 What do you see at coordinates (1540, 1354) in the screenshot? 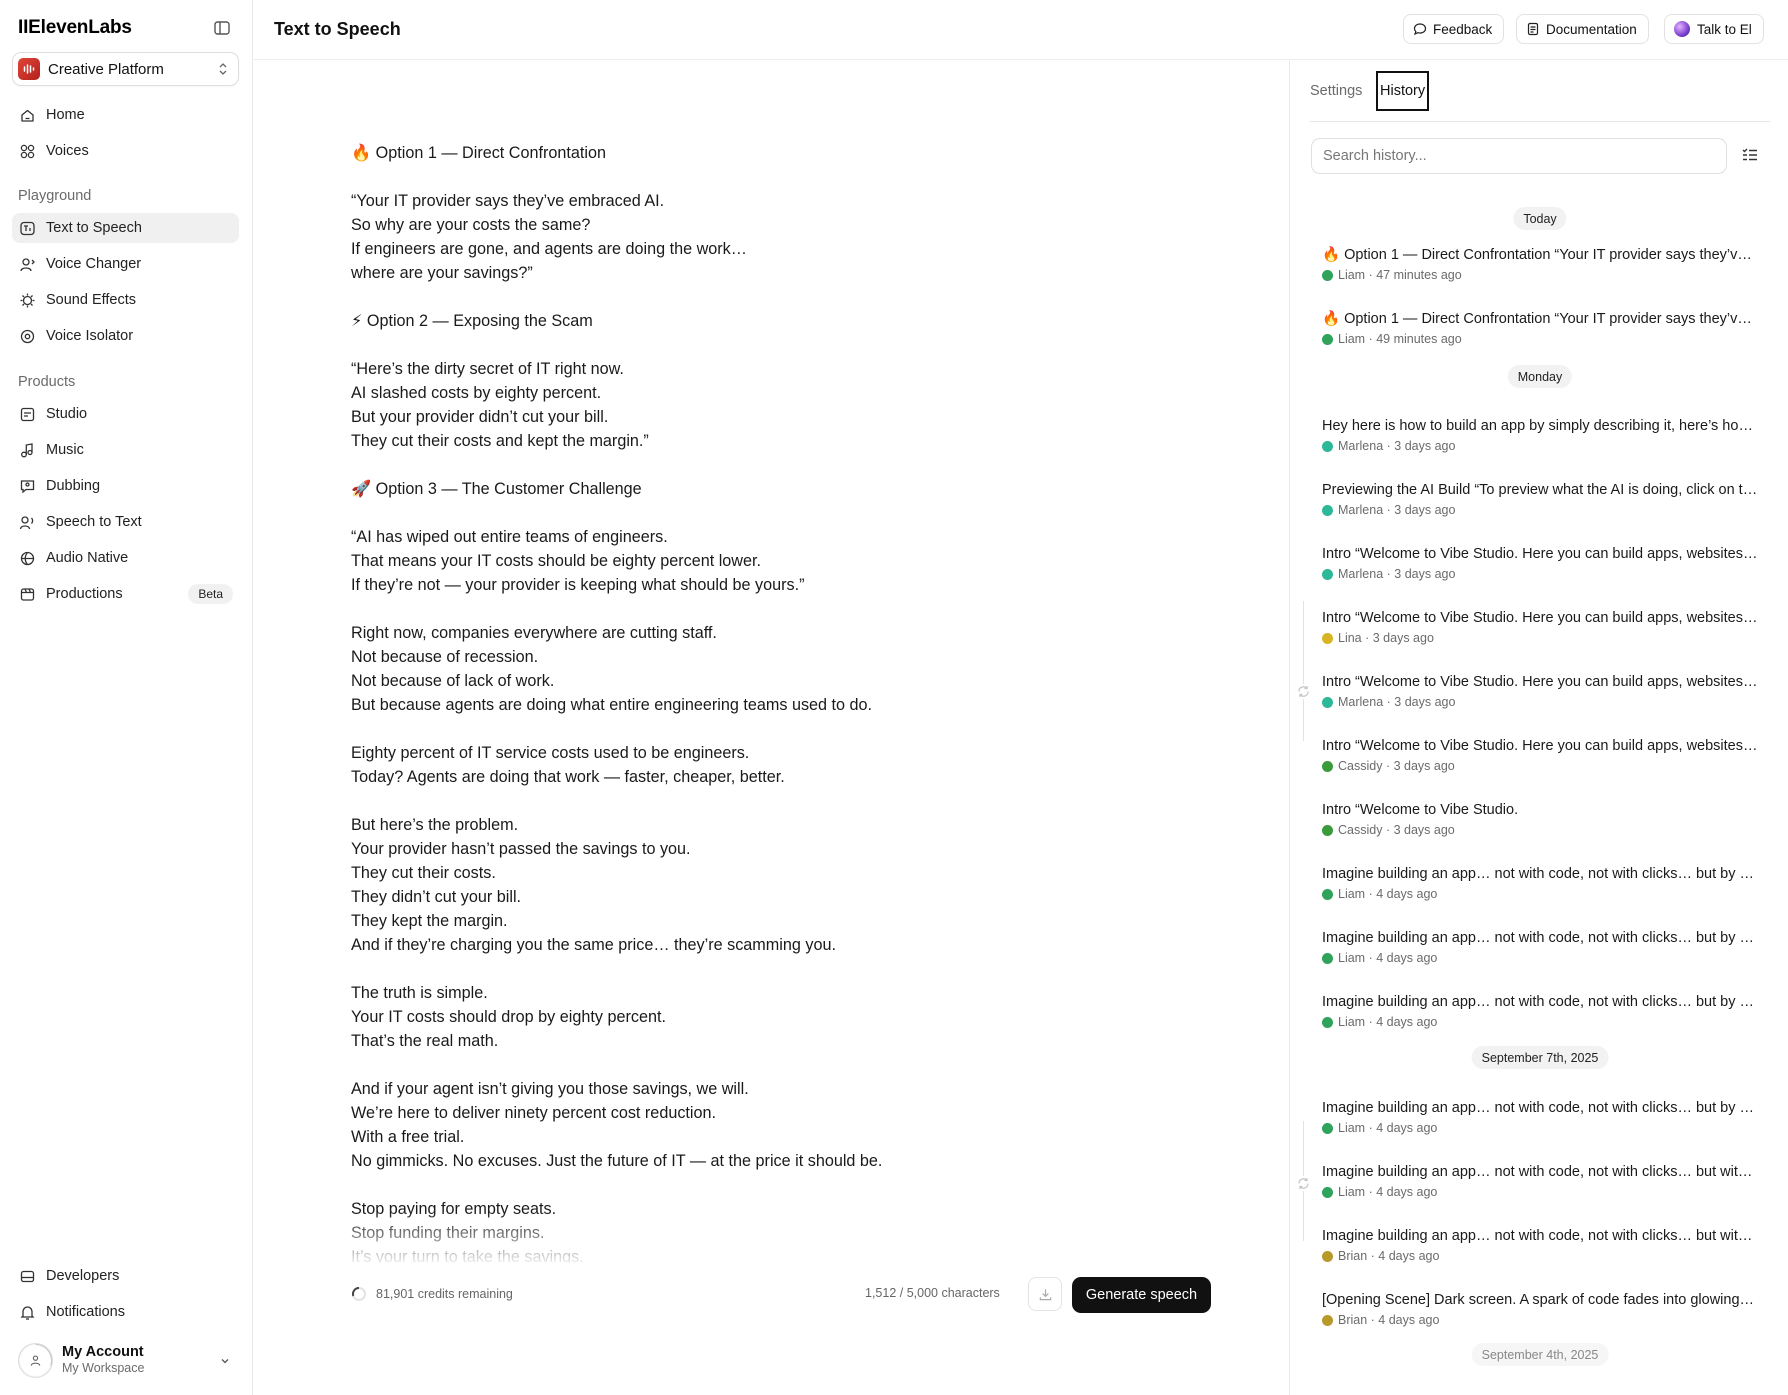
I see `day-badge: September 4th, 2025` at bounding box center [1540, 1354].